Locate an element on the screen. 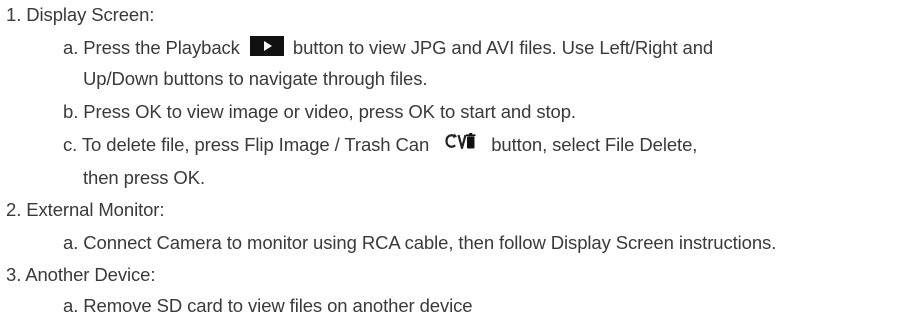 The height and width of the screenshot is (317, 915). heading-display-screen: 1. Display Screen: is located at coordinates (80, 14).